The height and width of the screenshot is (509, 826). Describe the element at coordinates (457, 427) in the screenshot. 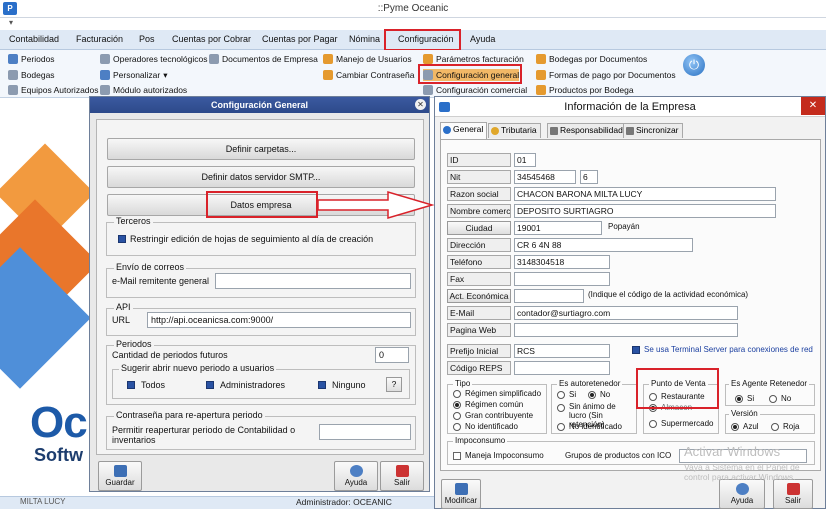

I see `tipo-no-identificado-radio` at that location.